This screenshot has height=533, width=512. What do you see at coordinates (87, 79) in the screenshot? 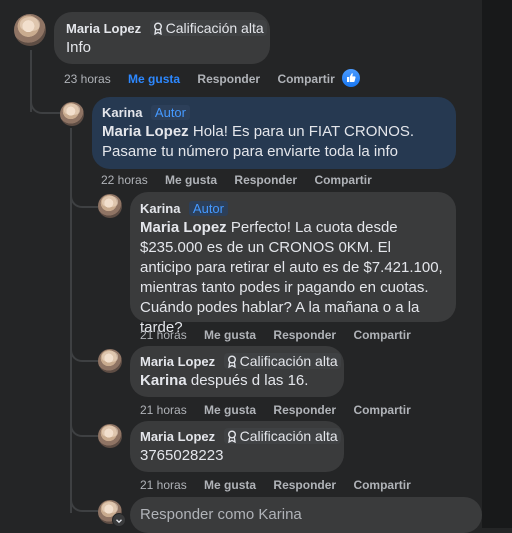
I see `comment-time: 23 horas` at bounding box center [87, 79].